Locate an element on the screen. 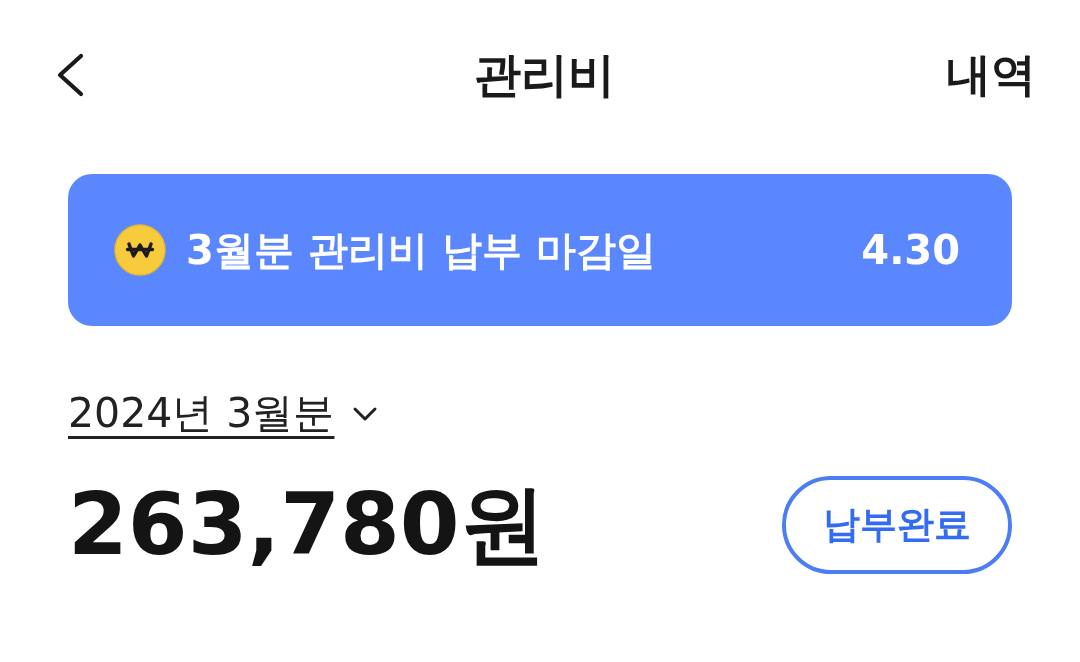  page-title: 관리비 is located at coordinates (544, 75).